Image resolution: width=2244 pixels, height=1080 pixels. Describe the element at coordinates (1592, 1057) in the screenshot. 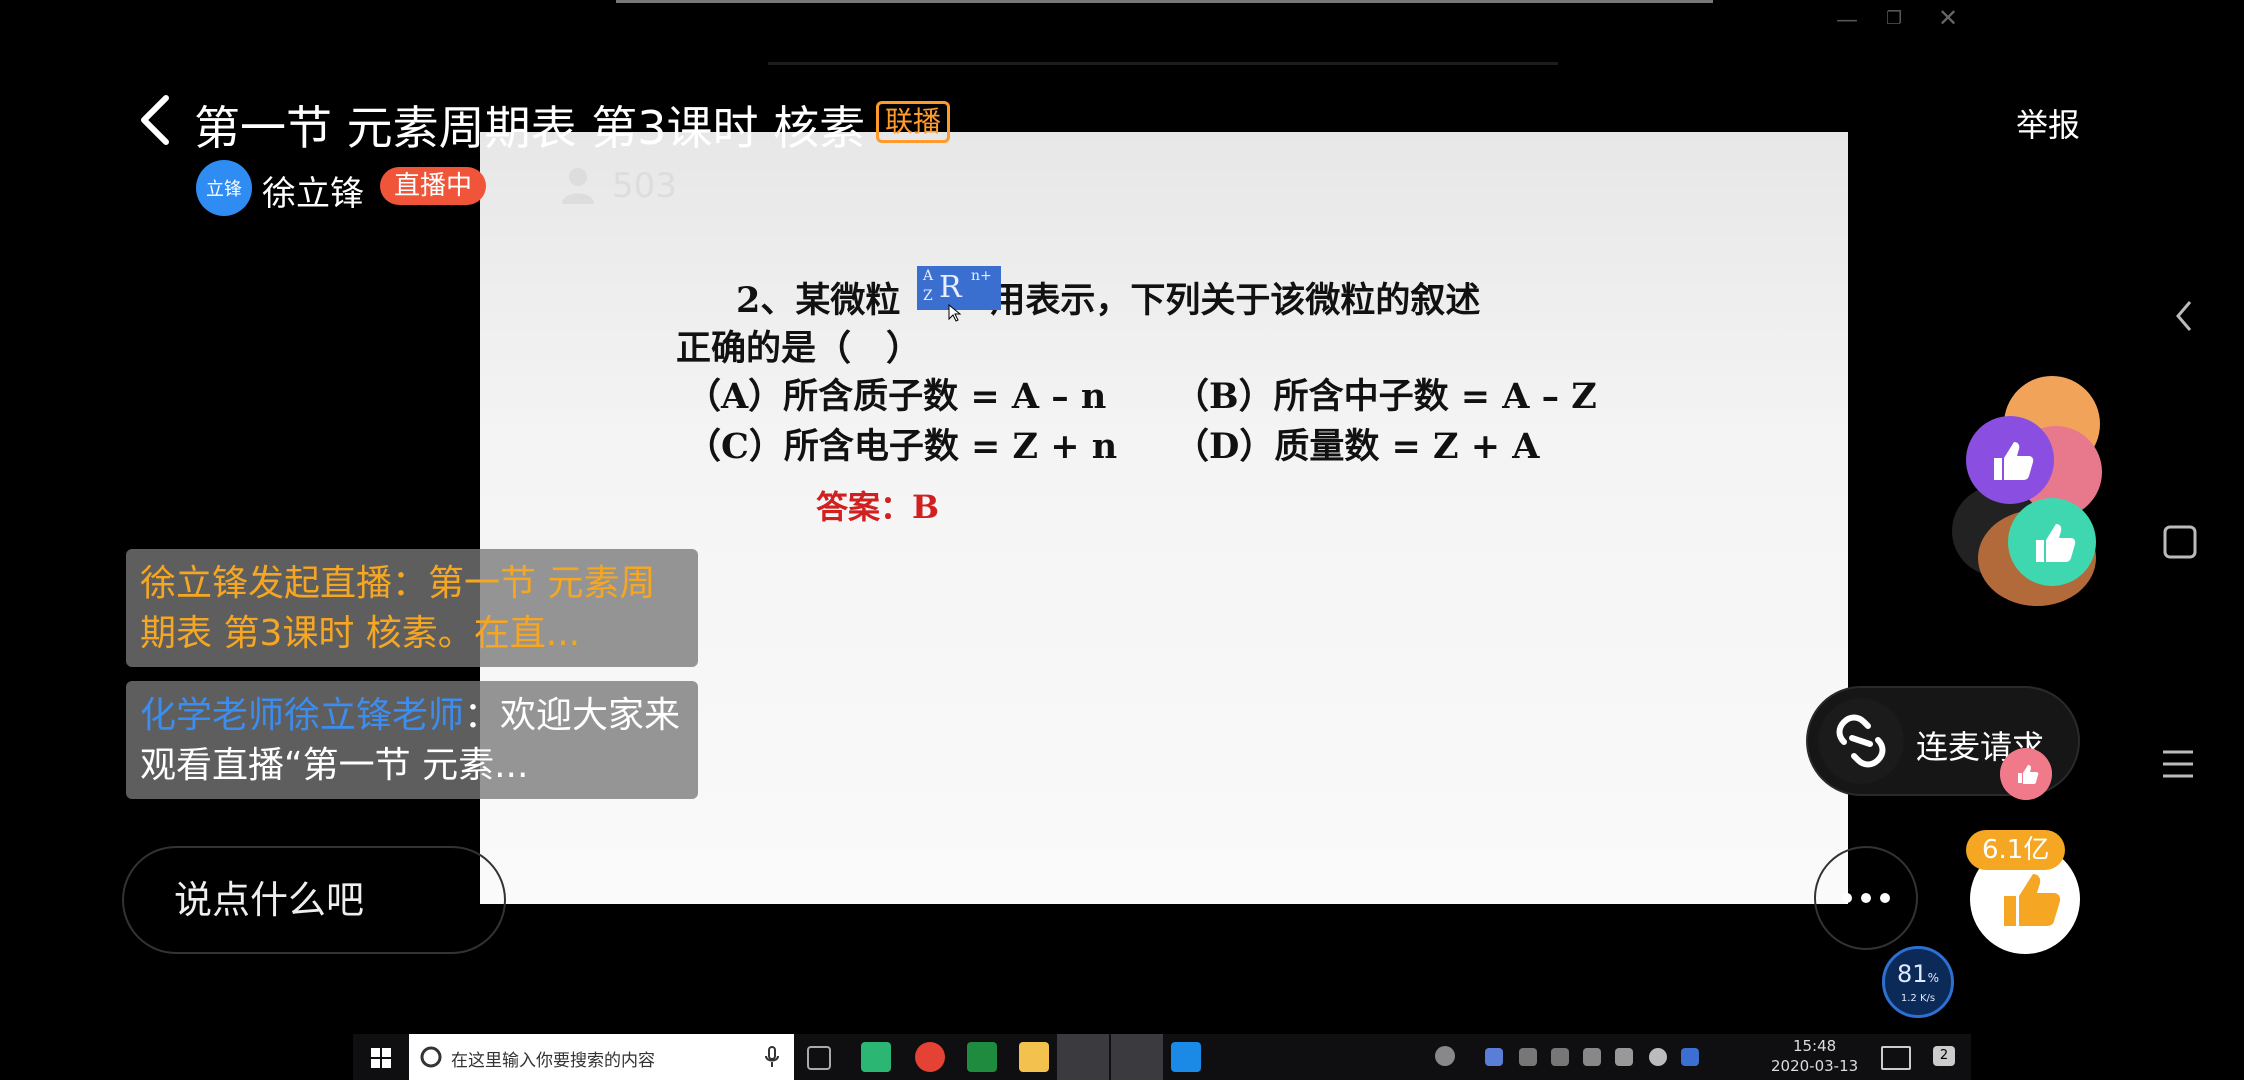

I see `wifi-icon` at that location.